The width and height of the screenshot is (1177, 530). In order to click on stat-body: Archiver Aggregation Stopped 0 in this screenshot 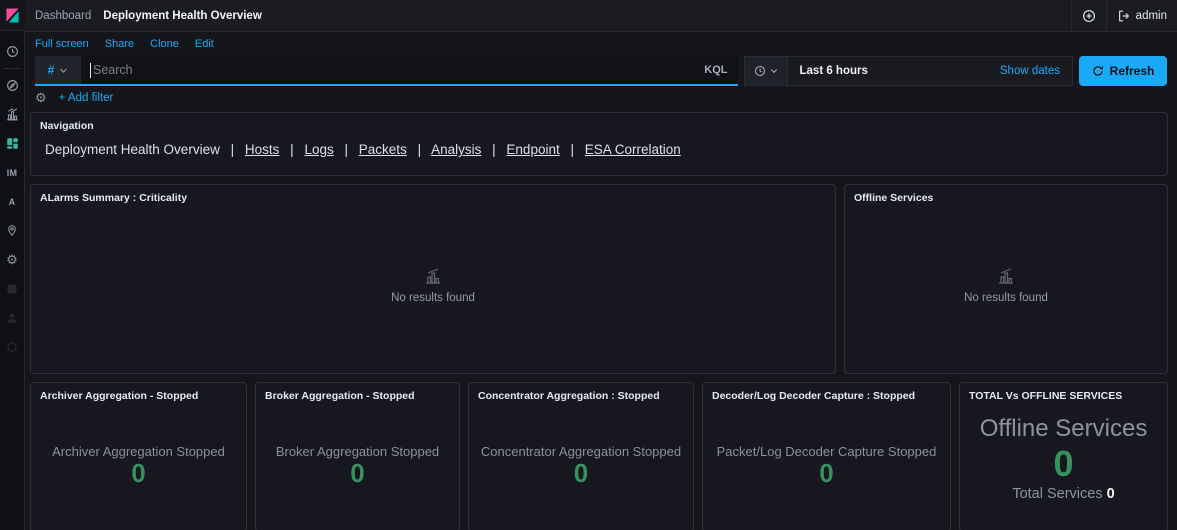, I will do `click(138, 456)`.